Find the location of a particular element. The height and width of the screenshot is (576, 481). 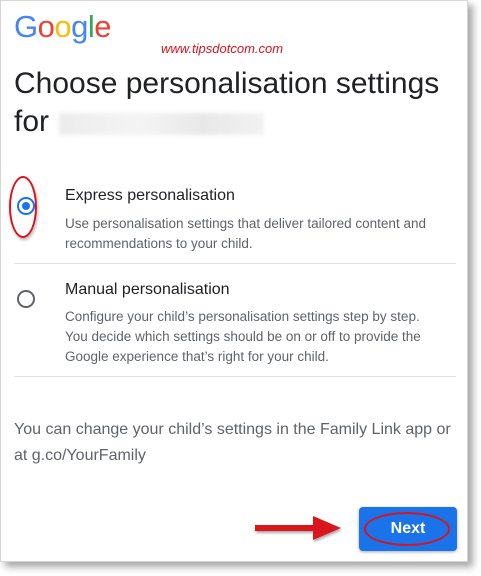

option-label: Express personalisation is located at coordinates (150, 195).